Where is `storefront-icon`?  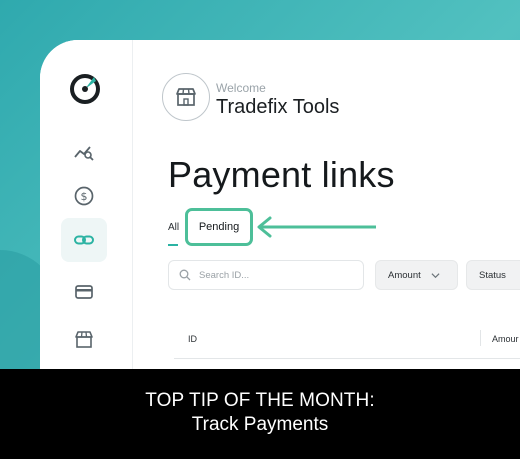 storefront-icon is located at coordinates (186, 97).